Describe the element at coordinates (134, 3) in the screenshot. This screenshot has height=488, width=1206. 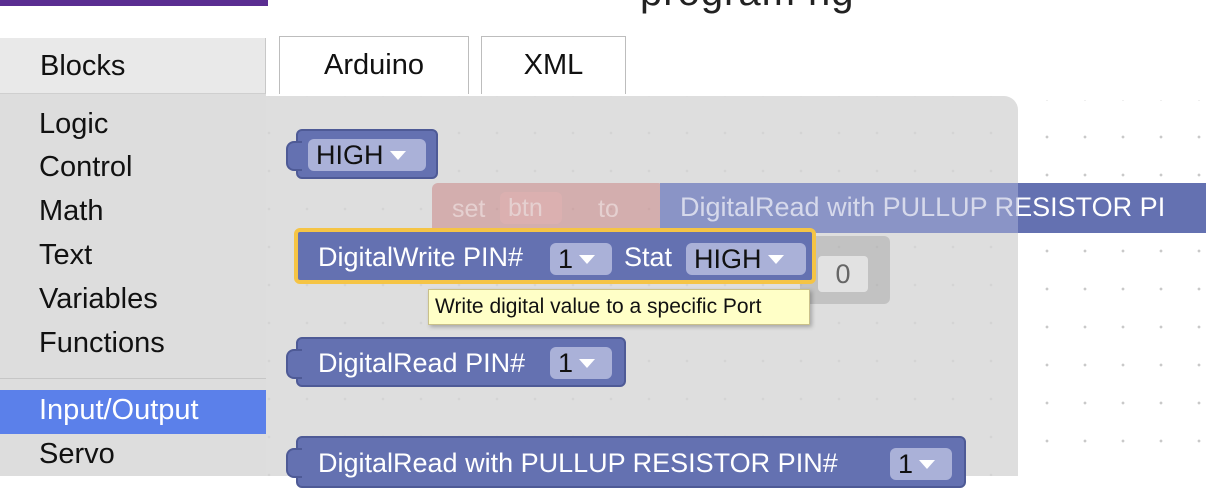
I see `header-accent-bar` at that location.